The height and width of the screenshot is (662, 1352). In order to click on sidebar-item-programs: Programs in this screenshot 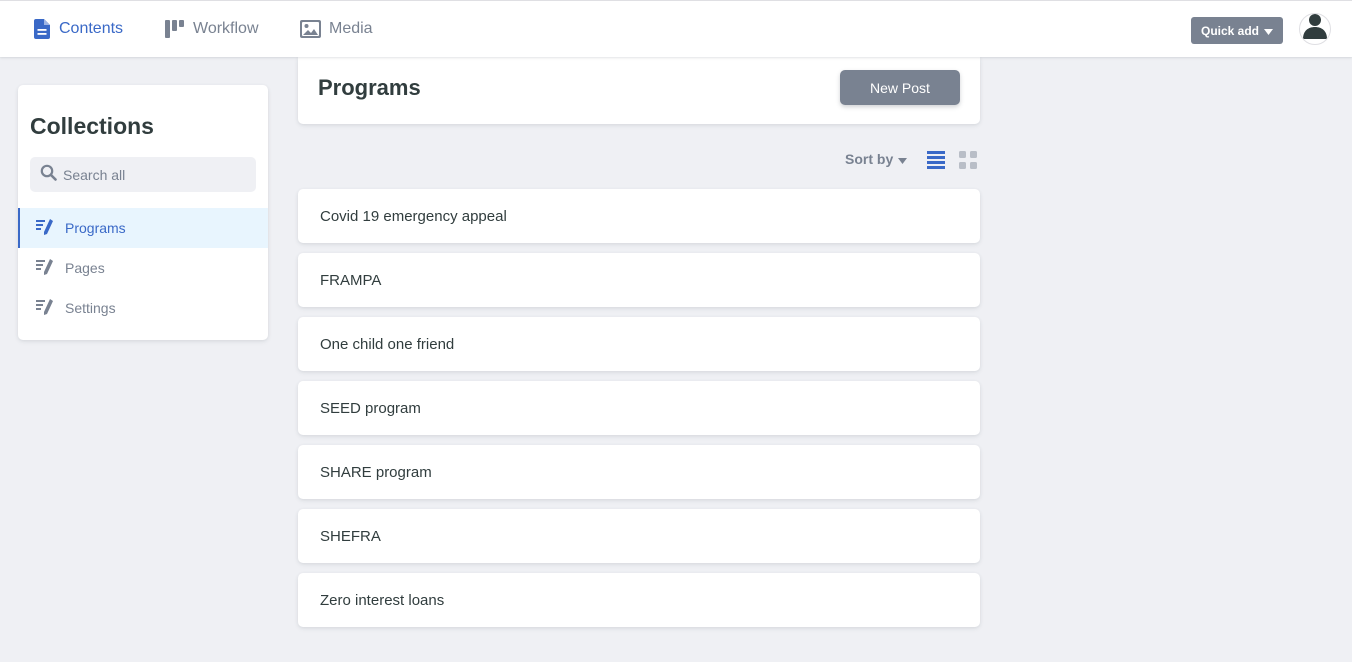, I will do `click(143, 228)`.